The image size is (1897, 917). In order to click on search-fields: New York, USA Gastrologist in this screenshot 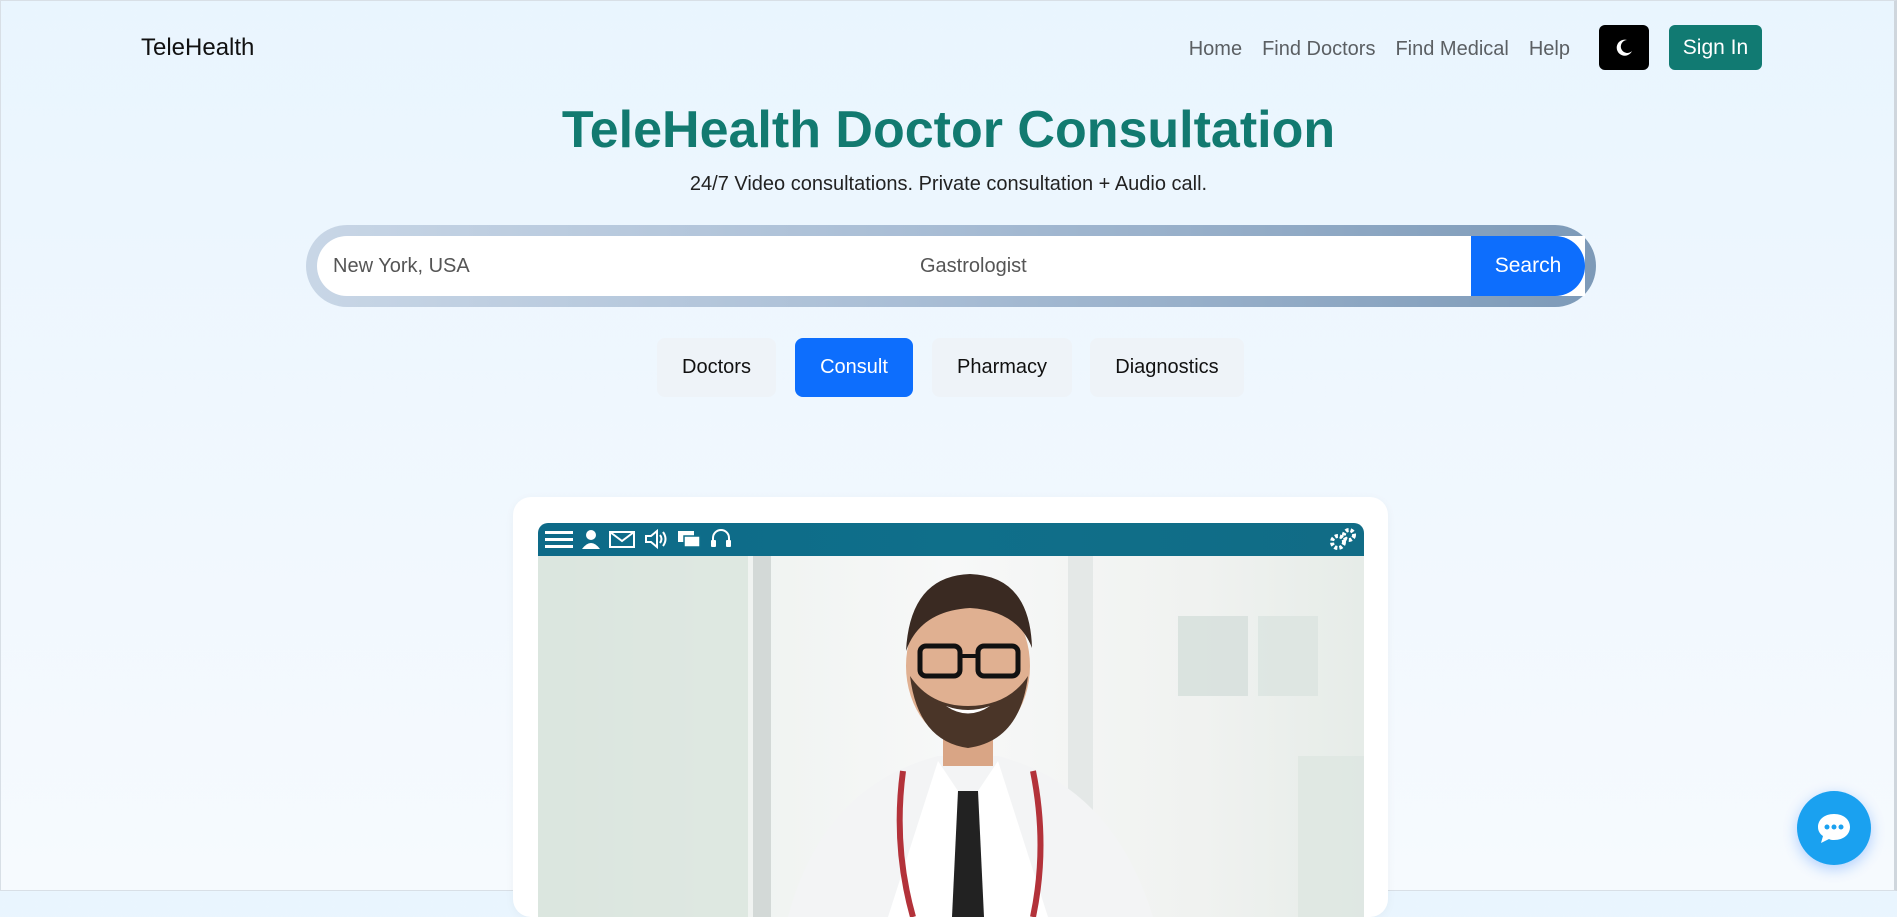, I will do `click(951, 266)`.